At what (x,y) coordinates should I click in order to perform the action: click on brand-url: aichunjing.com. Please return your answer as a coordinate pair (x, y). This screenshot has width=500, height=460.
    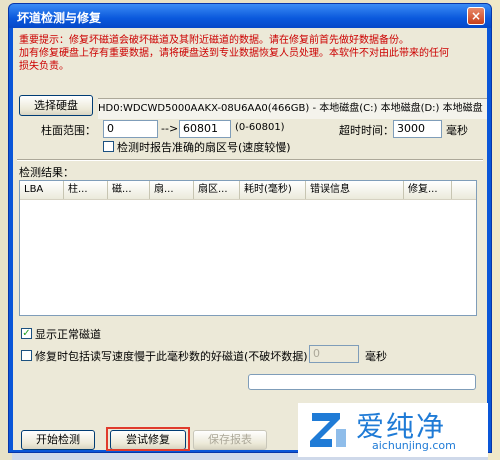
    Looking at the image, I should click on (414, 445).